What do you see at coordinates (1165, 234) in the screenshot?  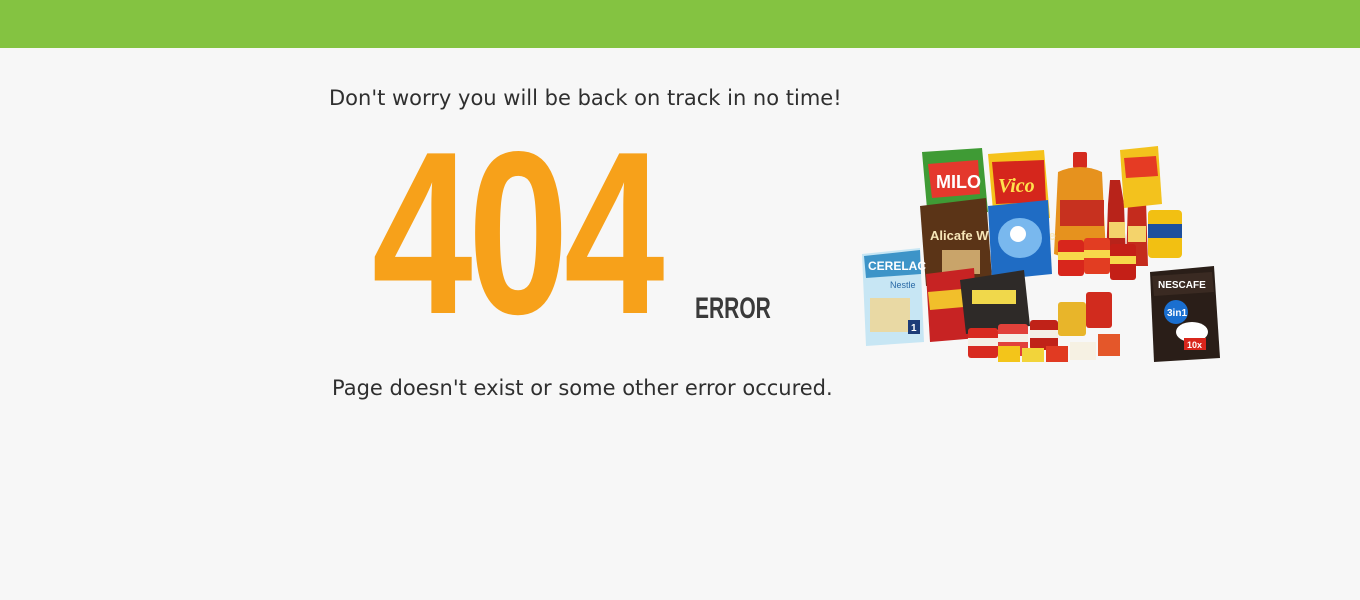 I see `yellow-tin` at bounding box center [1165, 234].